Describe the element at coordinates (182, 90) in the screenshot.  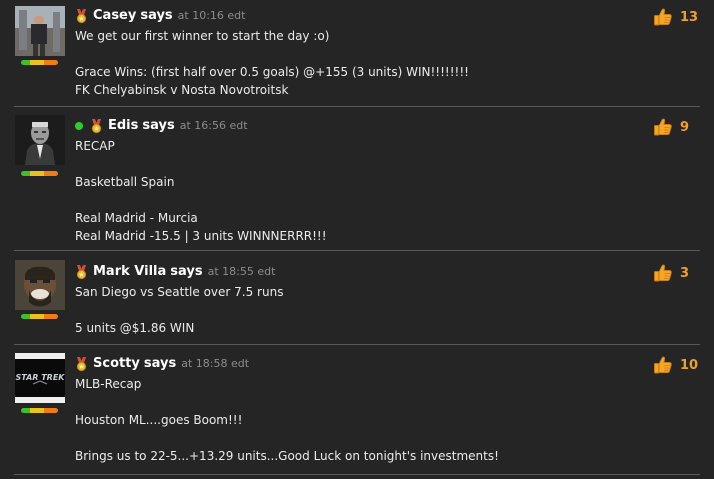
I see `comment-text: FK Chelyabinsk v Nosta Novotroitsk` at that location.